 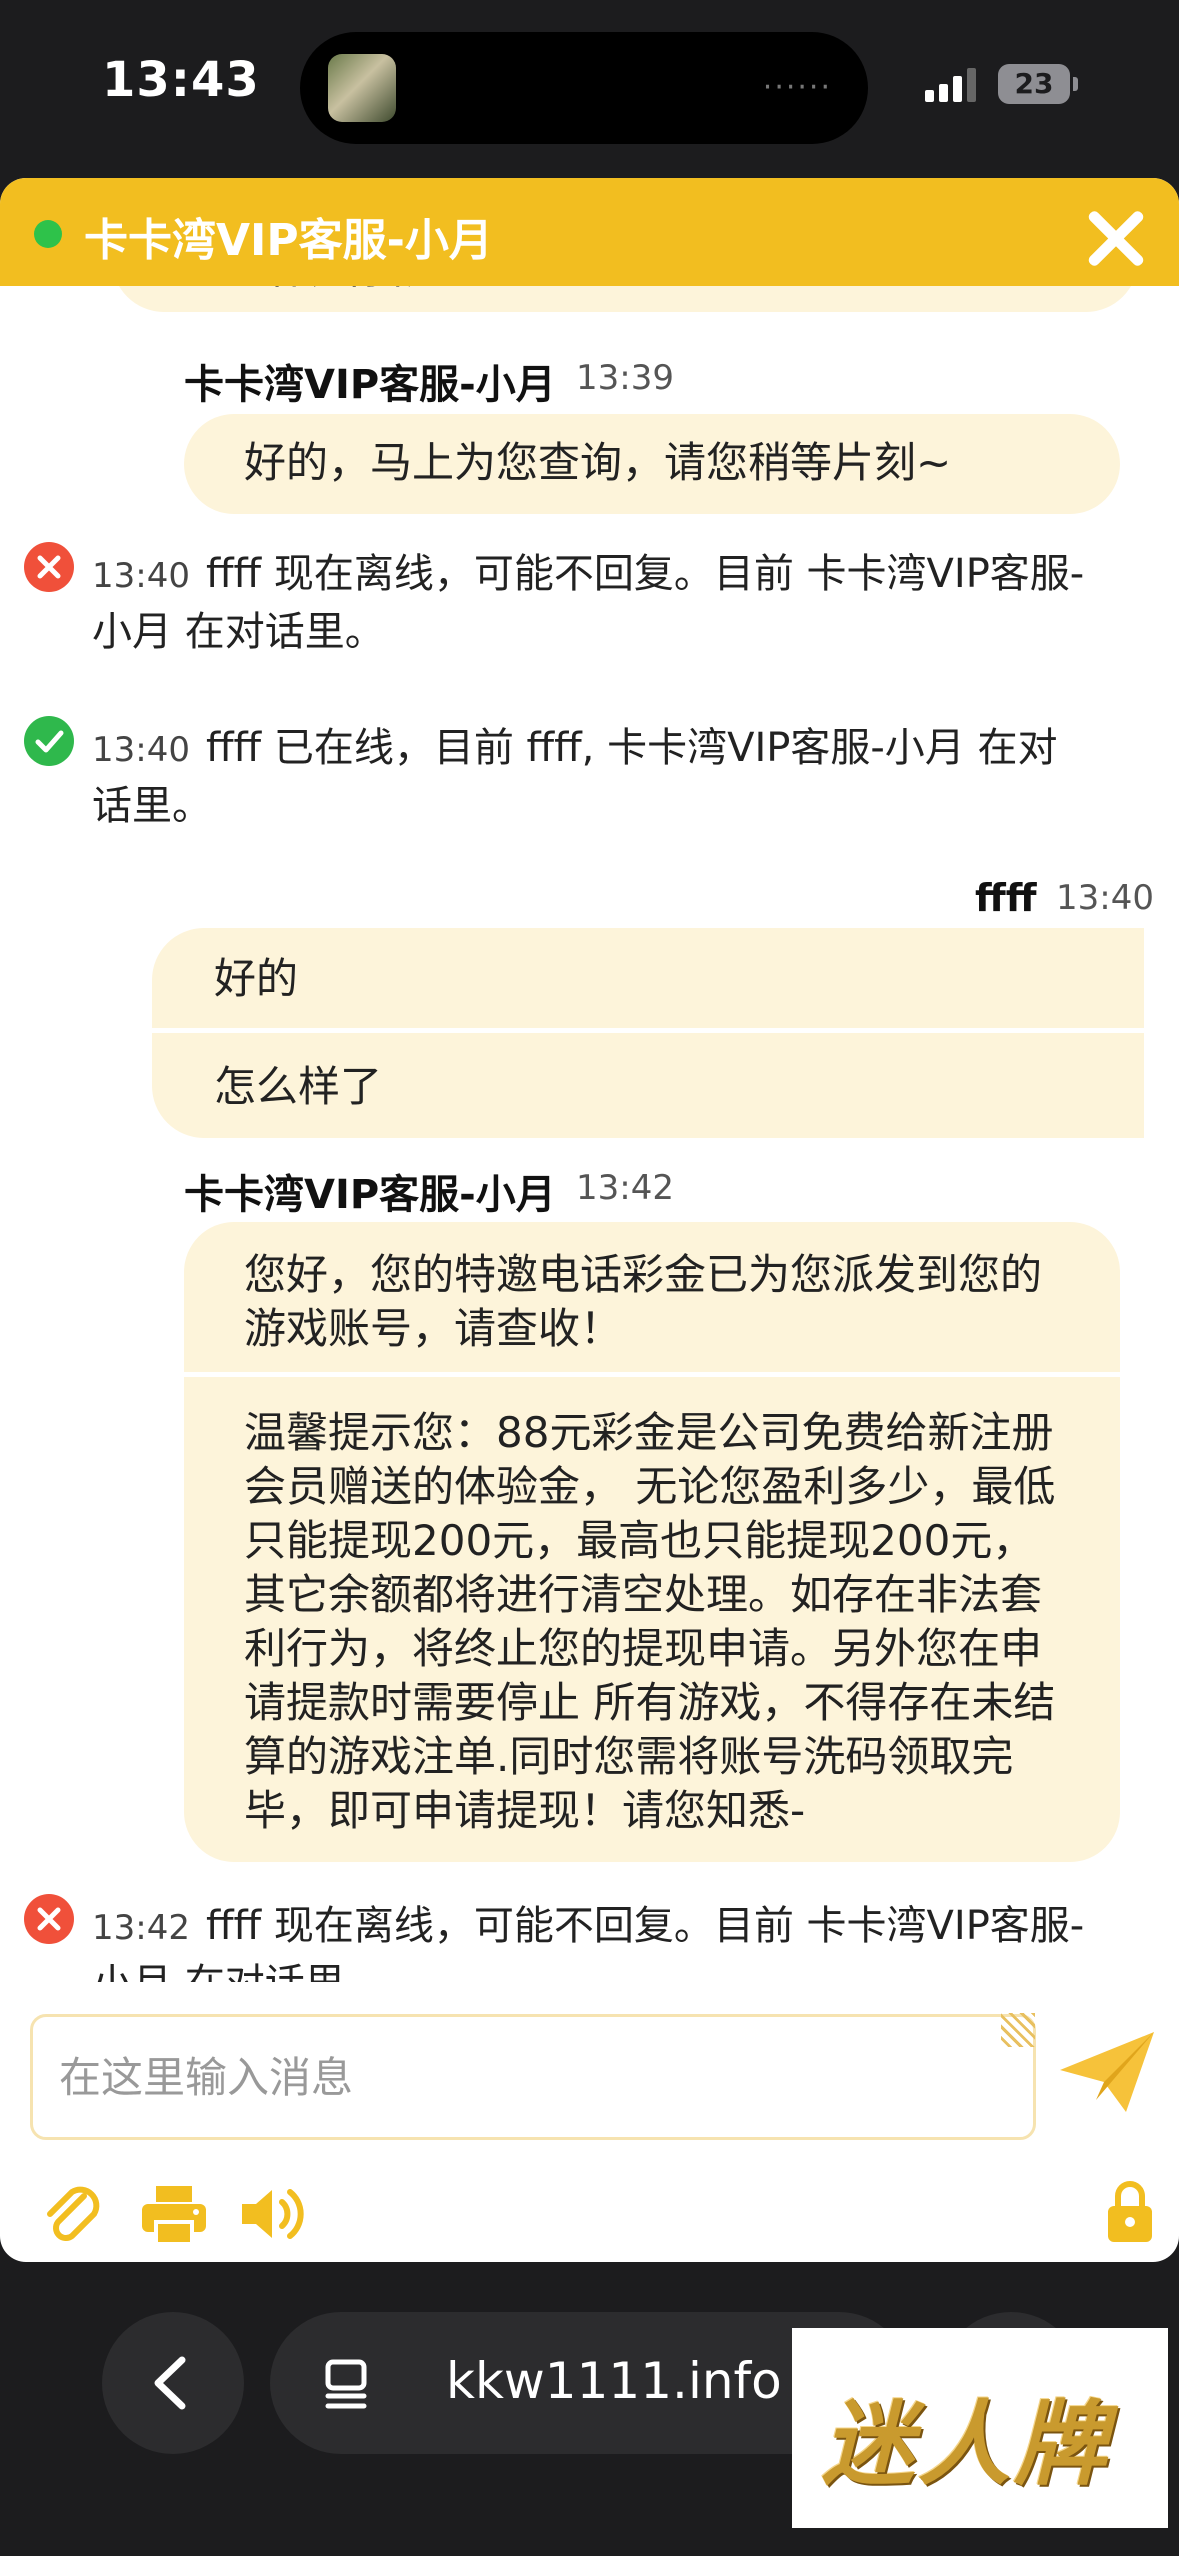 I want to click on system-message-text: ffff 已在线，目前 ffff, 卡卡湾VIP客服-小月 在对话里。, so click(x=575, y=777).